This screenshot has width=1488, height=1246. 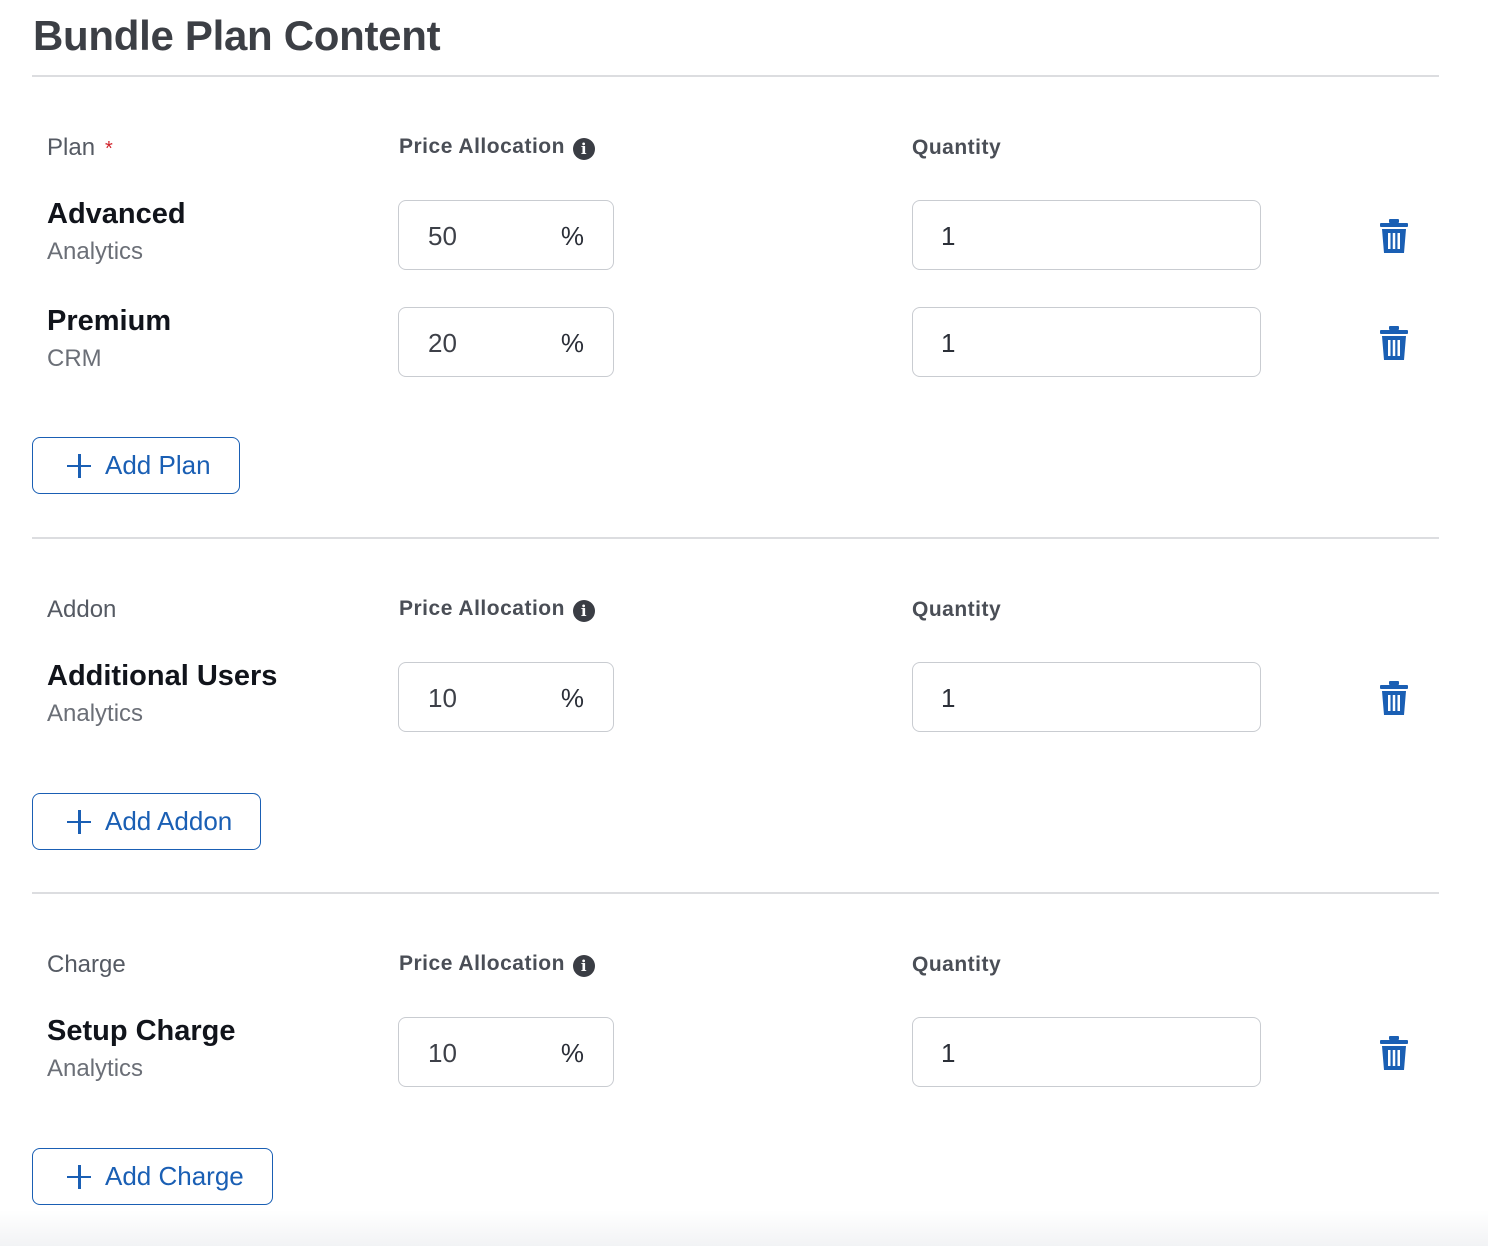 What do you see at coordinates (442, 236) in the screenshot?
I see `price-allocation-value: 50` at bounding box center [442, 236].